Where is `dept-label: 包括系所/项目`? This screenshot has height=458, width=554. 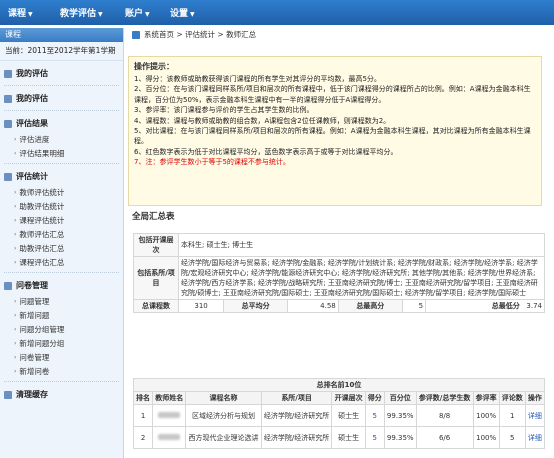
dept-label: 包括系所/项目 is located at coordinates (156, 278).